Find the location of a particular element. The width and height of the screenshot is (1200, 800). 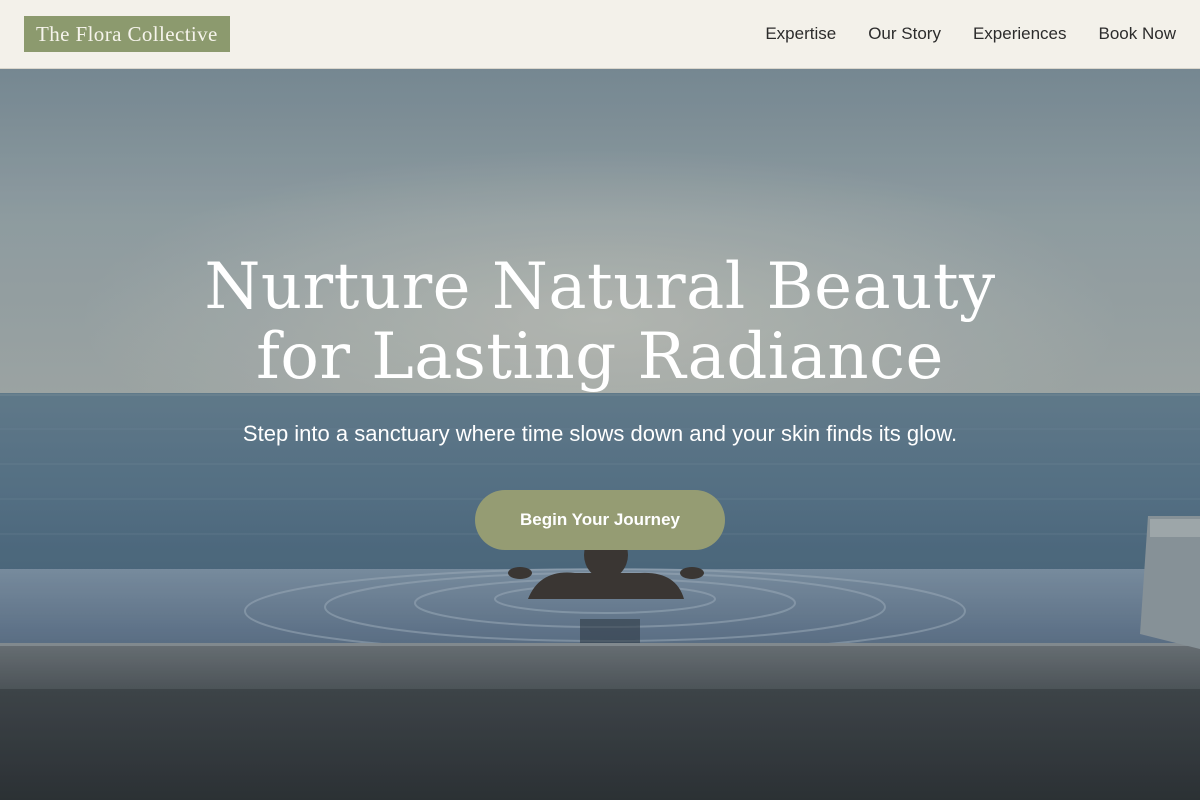

begin-journey-button: Begin Your Journey is located at coordinates (600, 520).